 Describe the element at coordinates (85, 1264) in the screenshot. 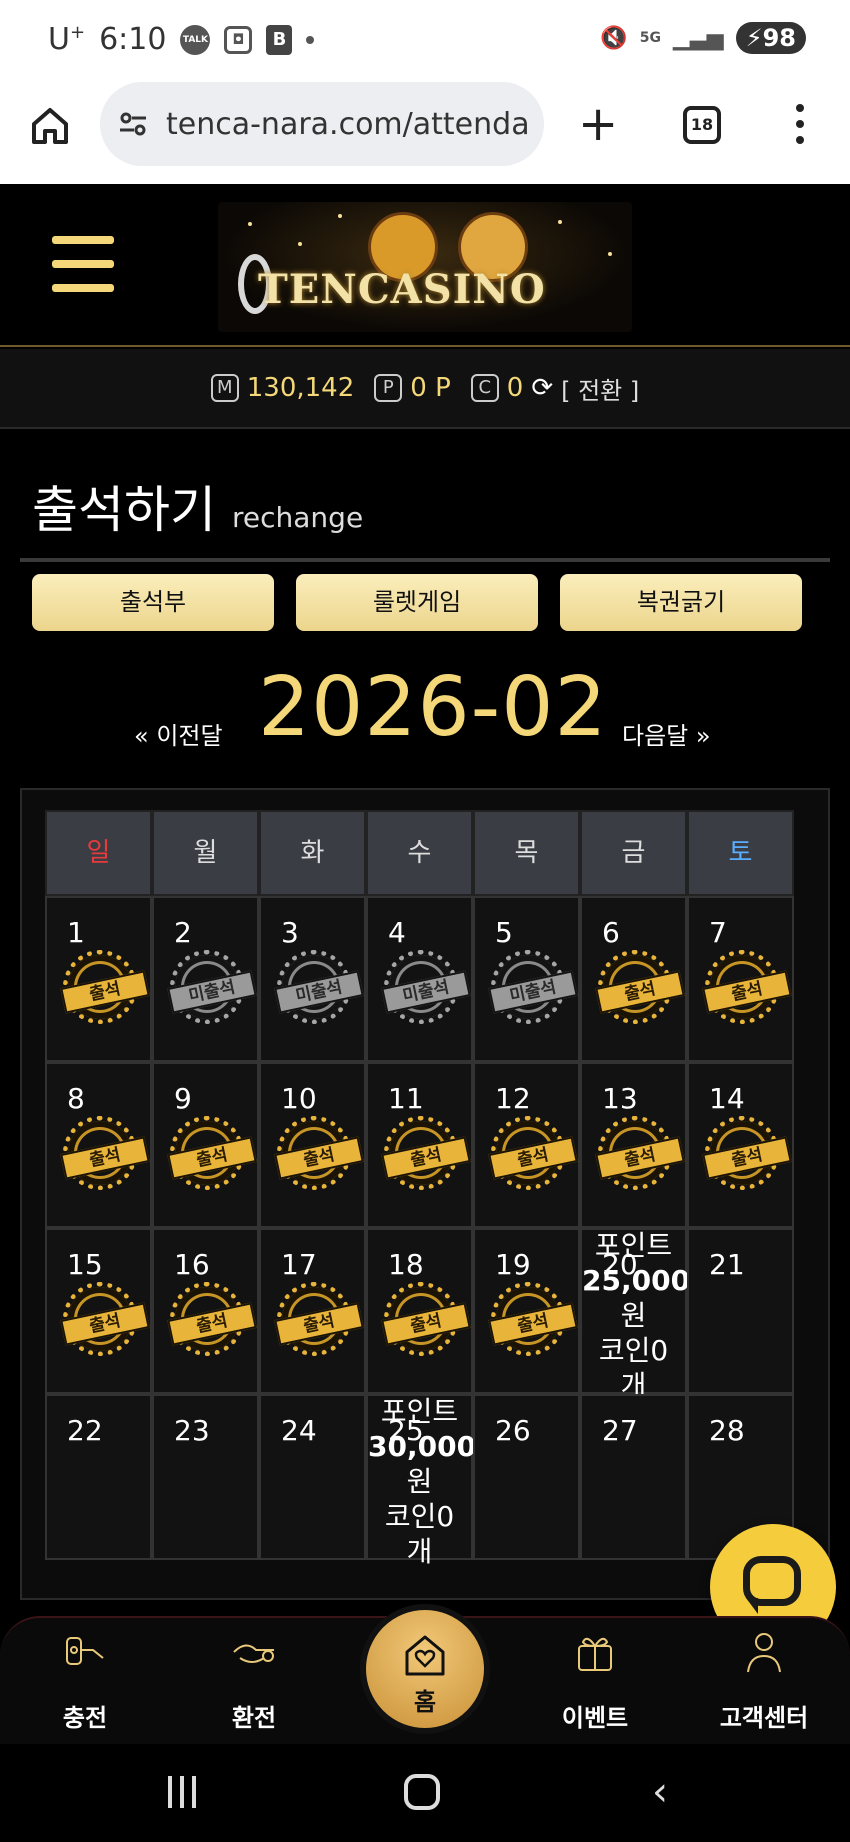

I see `day-number: 15` at that location.